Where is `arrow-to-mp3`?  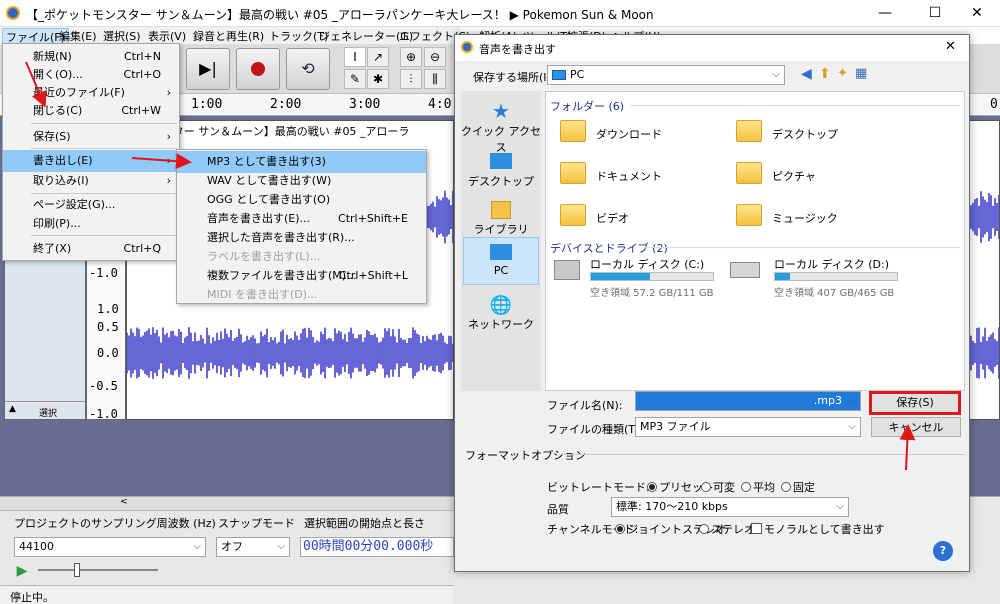 arrow-to-mp3 is located at coordinates (161, 161).